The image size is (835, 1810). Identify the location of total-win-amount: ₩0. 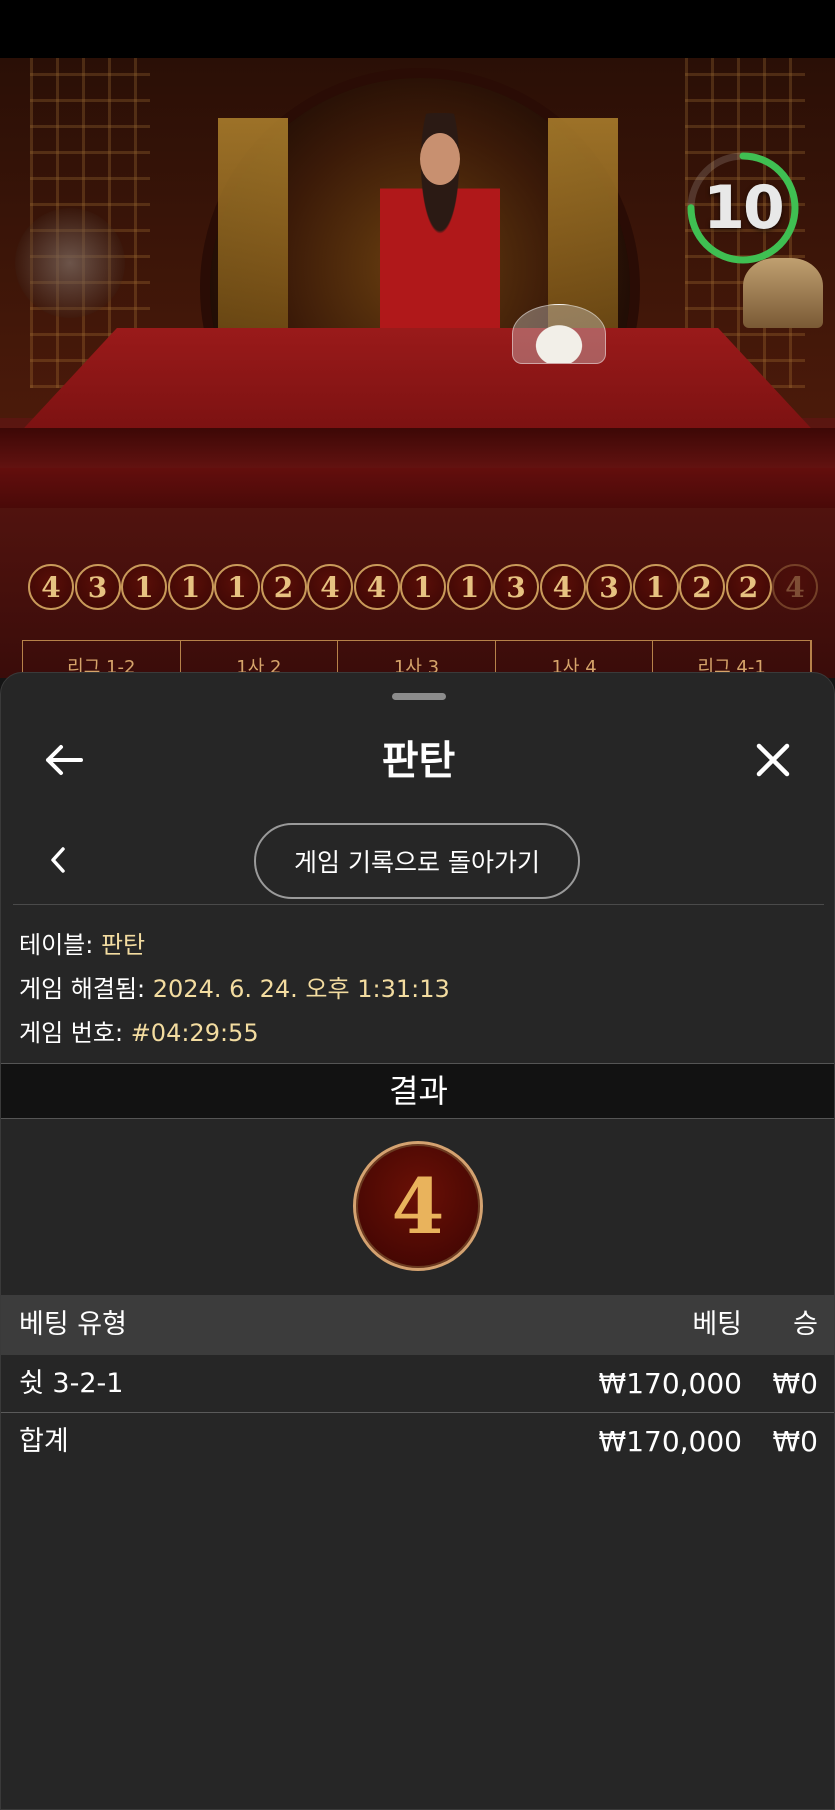
(795, 1441).